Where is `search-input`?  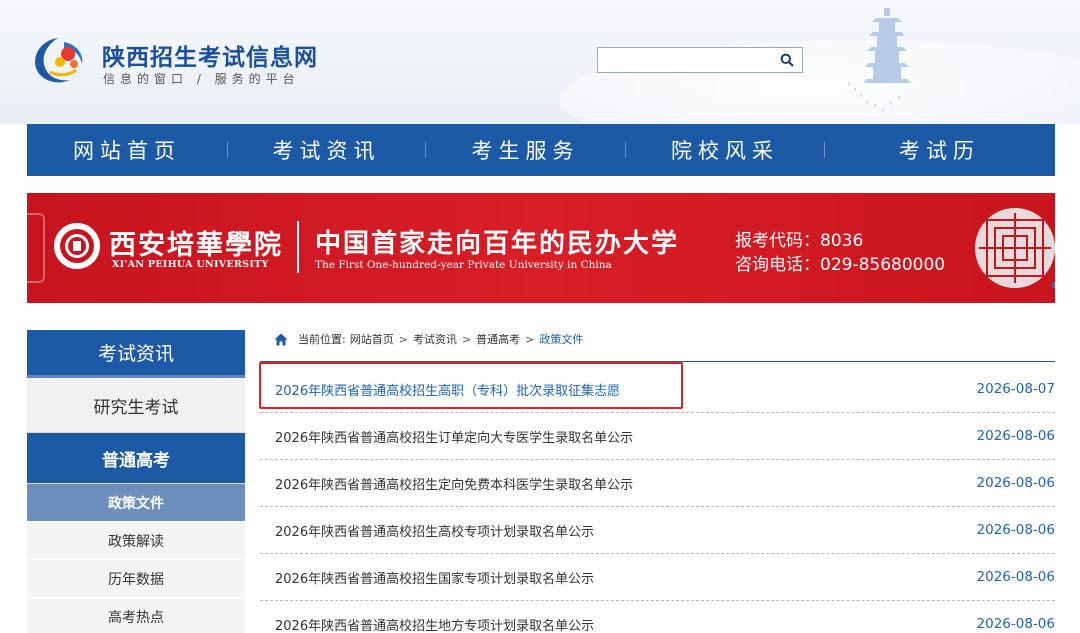
search-input is located at coordinates (685, 60).